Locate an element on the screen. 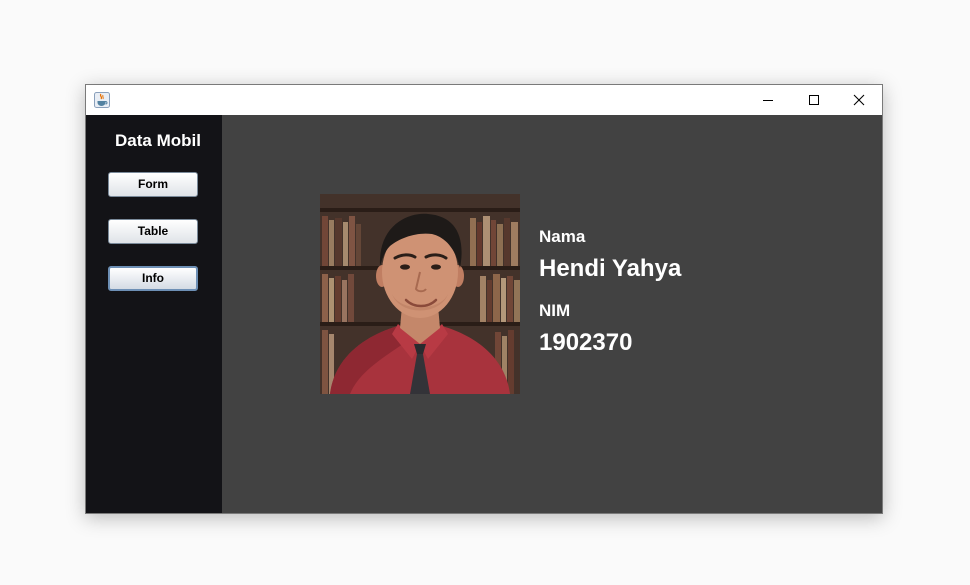 This screenshot has height=585, width=970. nim-label: NIM is located at coordinates (555, 310).